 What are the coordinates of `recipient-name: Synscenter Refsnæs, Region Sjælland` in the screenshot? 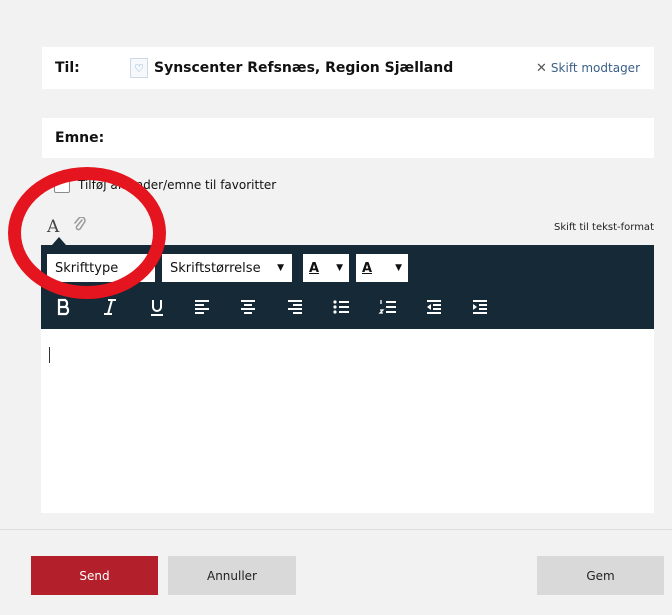 It's located at (304, 68).